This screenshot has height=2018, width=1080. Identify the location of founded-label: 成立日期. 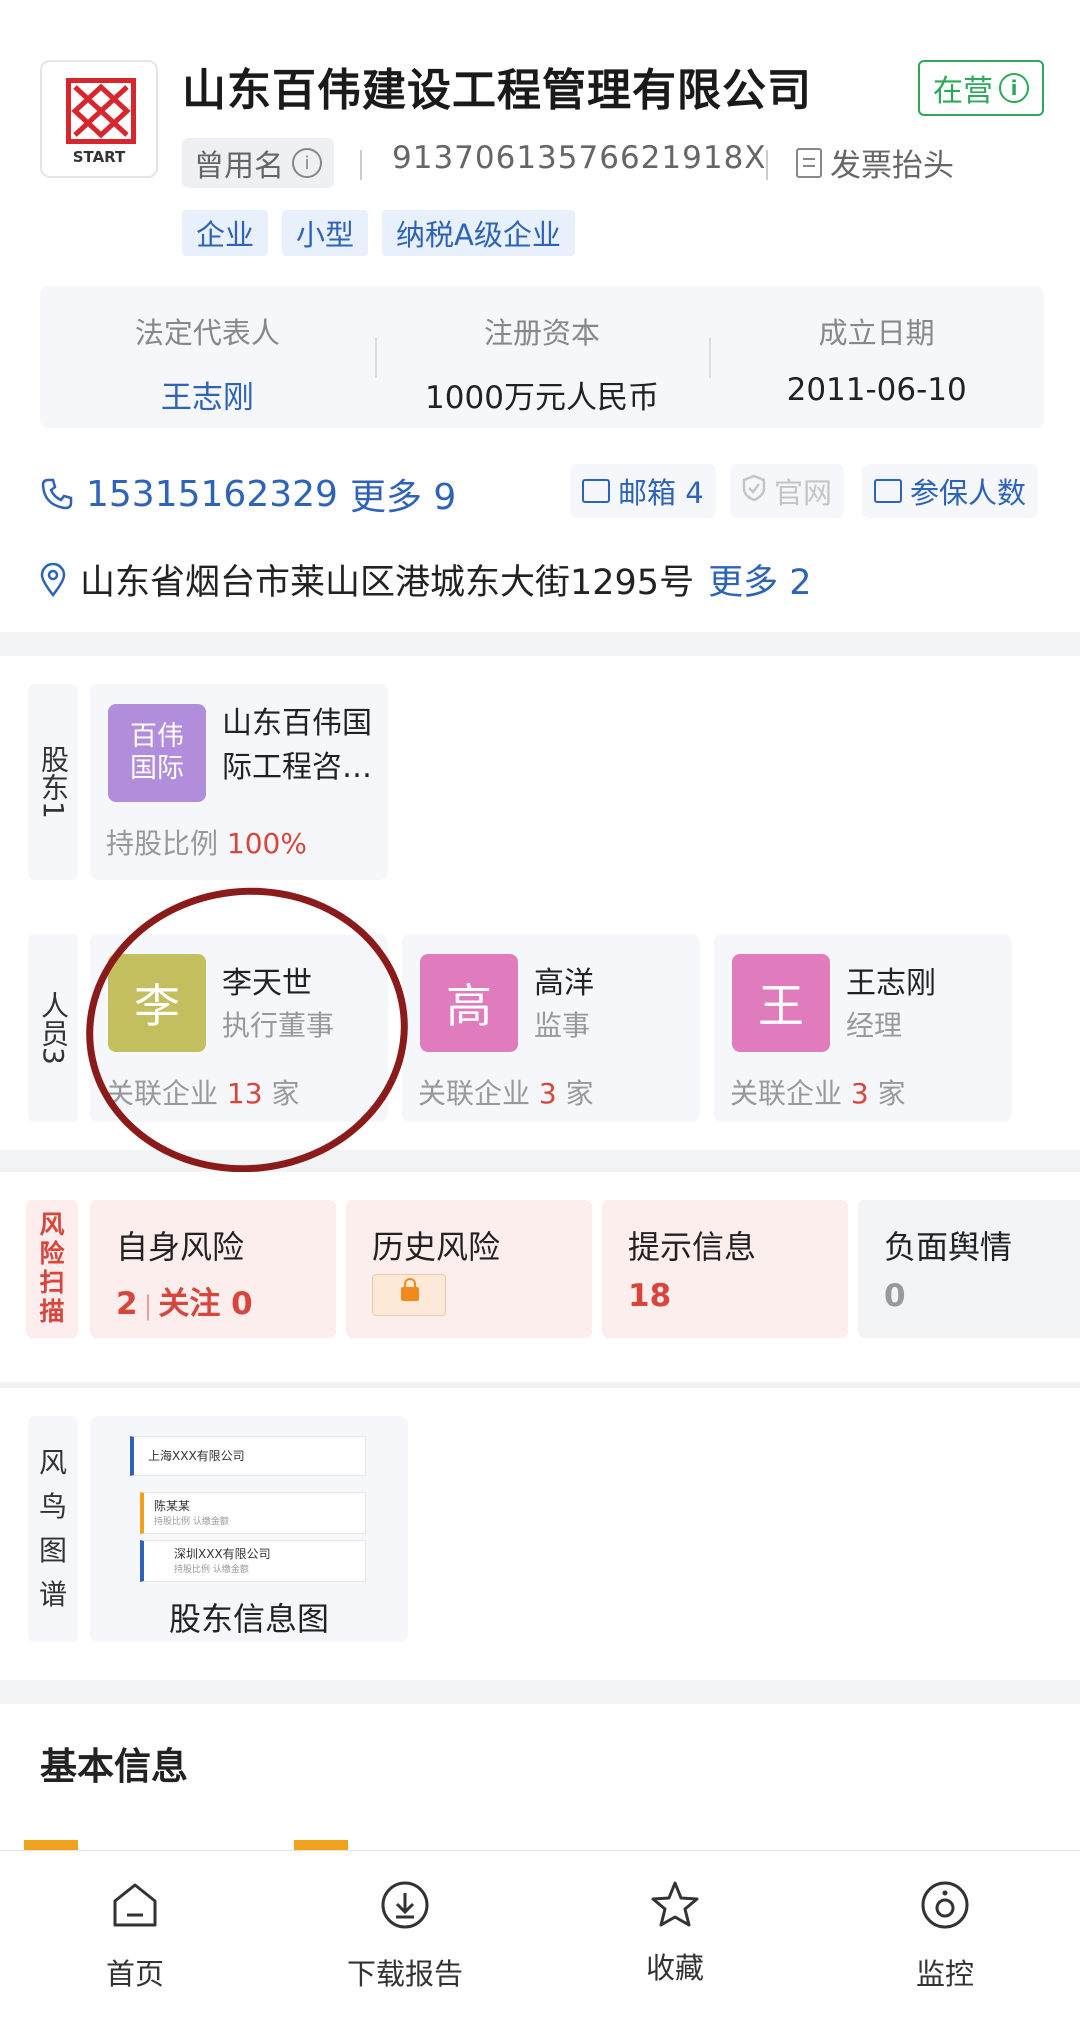
(876, 333).